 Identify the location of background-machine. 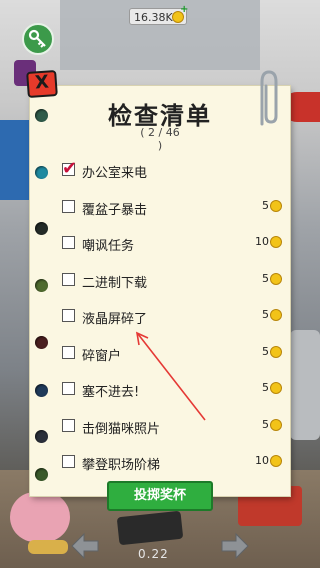
(305, 385).